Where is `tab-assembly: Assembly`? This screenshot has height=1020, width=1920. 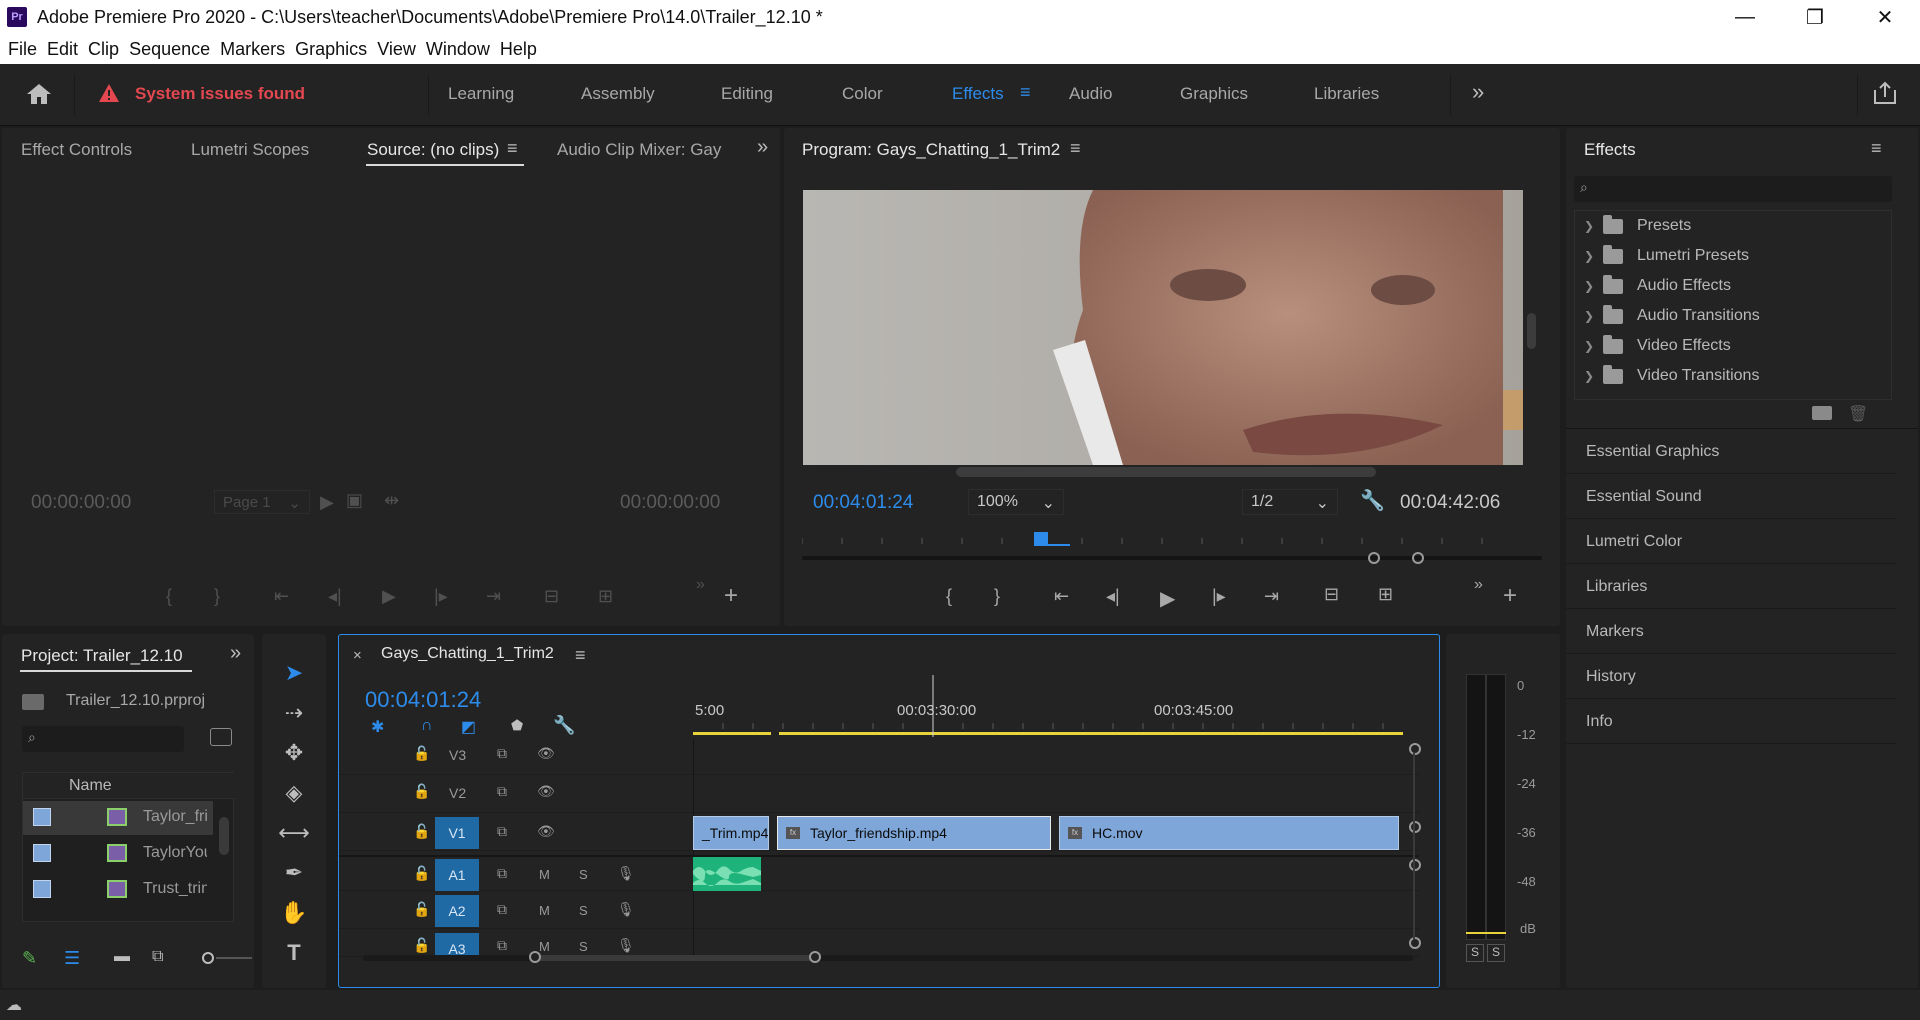 tab-assembly: Assembly is located at coordinates (618, 94).